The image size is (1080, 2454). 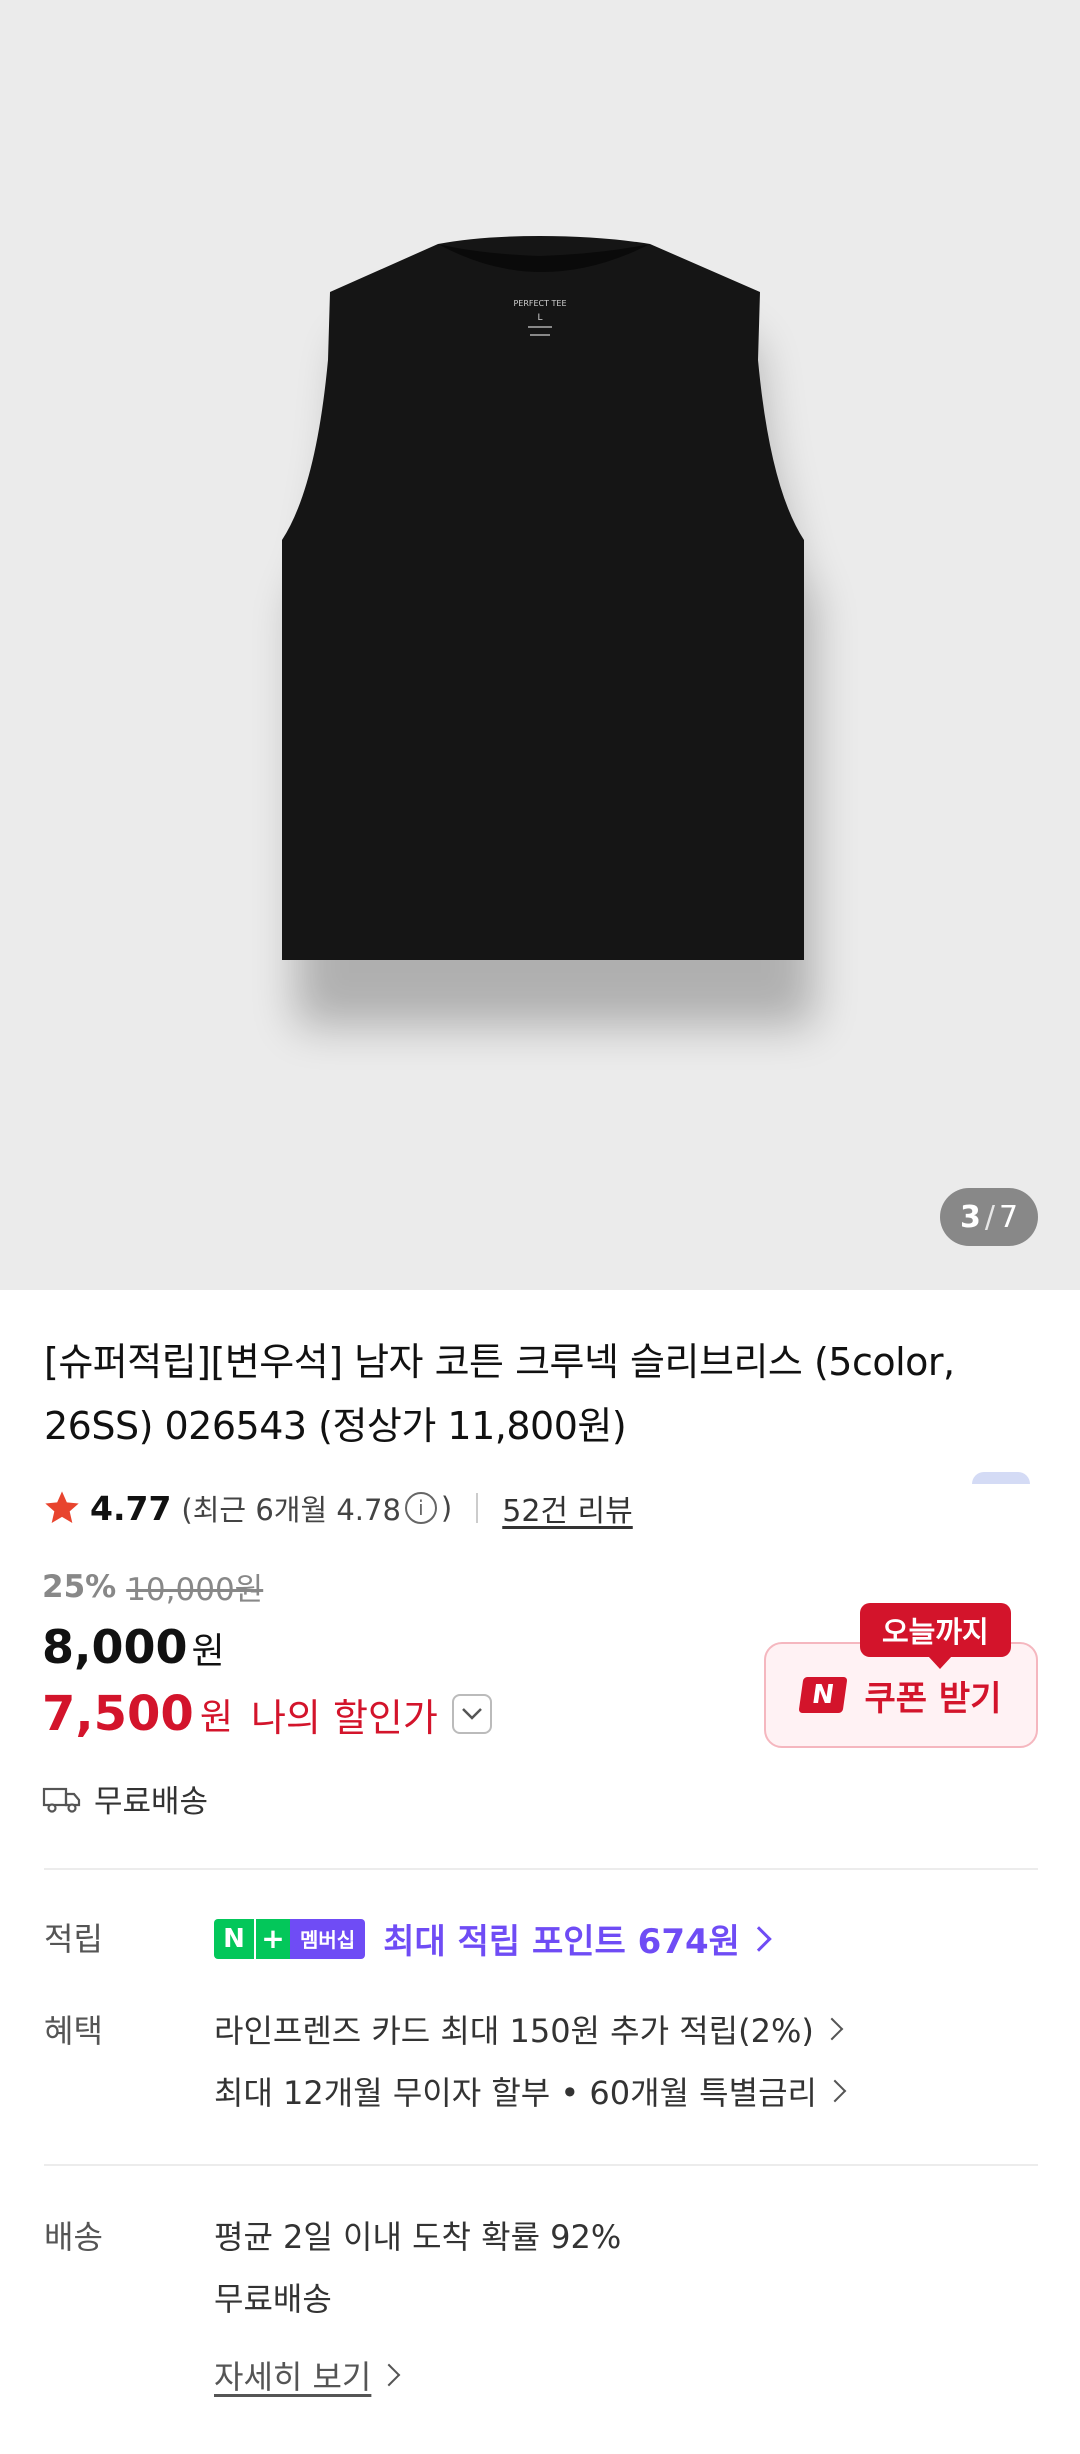 What do you see at coordinates (151, 1802) in the screenshot?
I see `shipping-text: 무료배송` at bounding box center [151, 1802].